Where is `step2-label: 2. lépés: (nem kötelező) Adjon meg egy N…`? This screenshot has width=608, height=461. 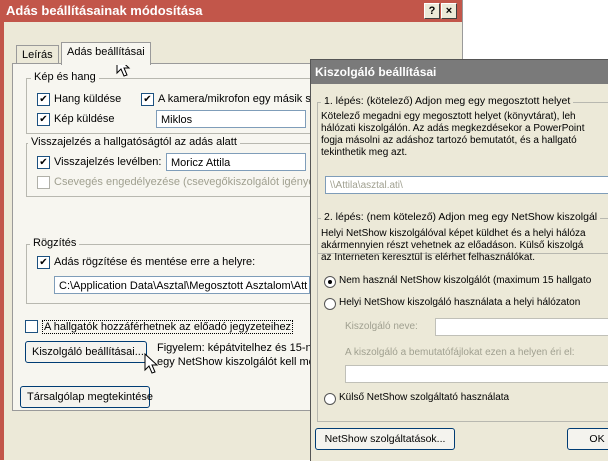 step2-label: 2. lépés: (nem kötelező) Adjon meg egy N… is located at coordinates (461, 217).